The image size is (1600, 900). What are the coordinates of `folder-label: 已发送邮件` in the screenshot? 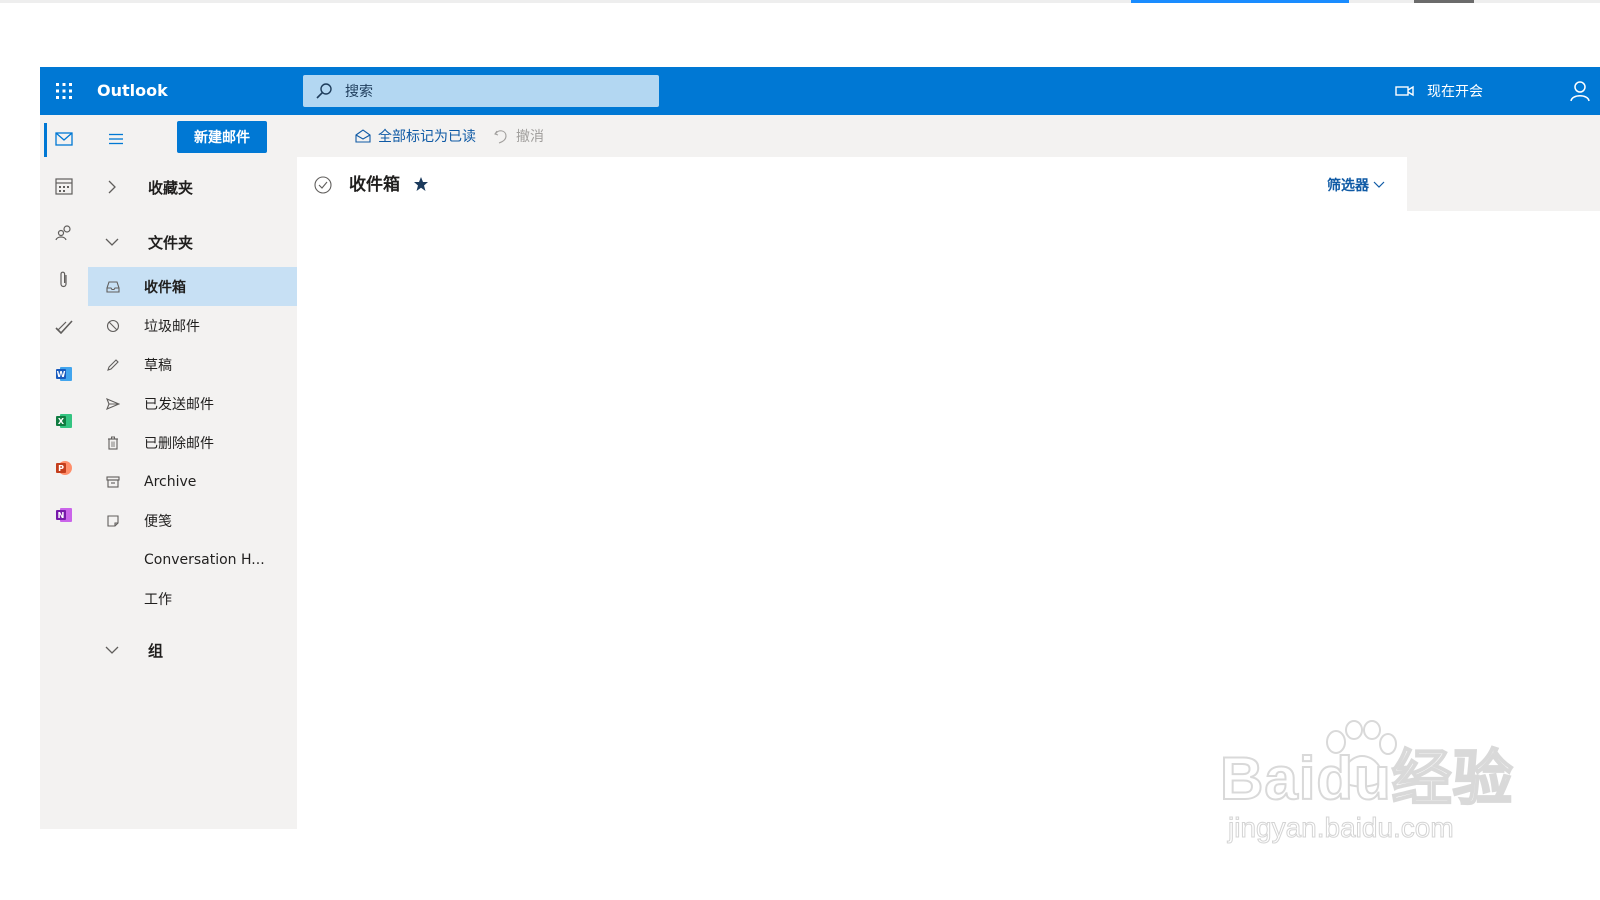 It's located at (179, 404).